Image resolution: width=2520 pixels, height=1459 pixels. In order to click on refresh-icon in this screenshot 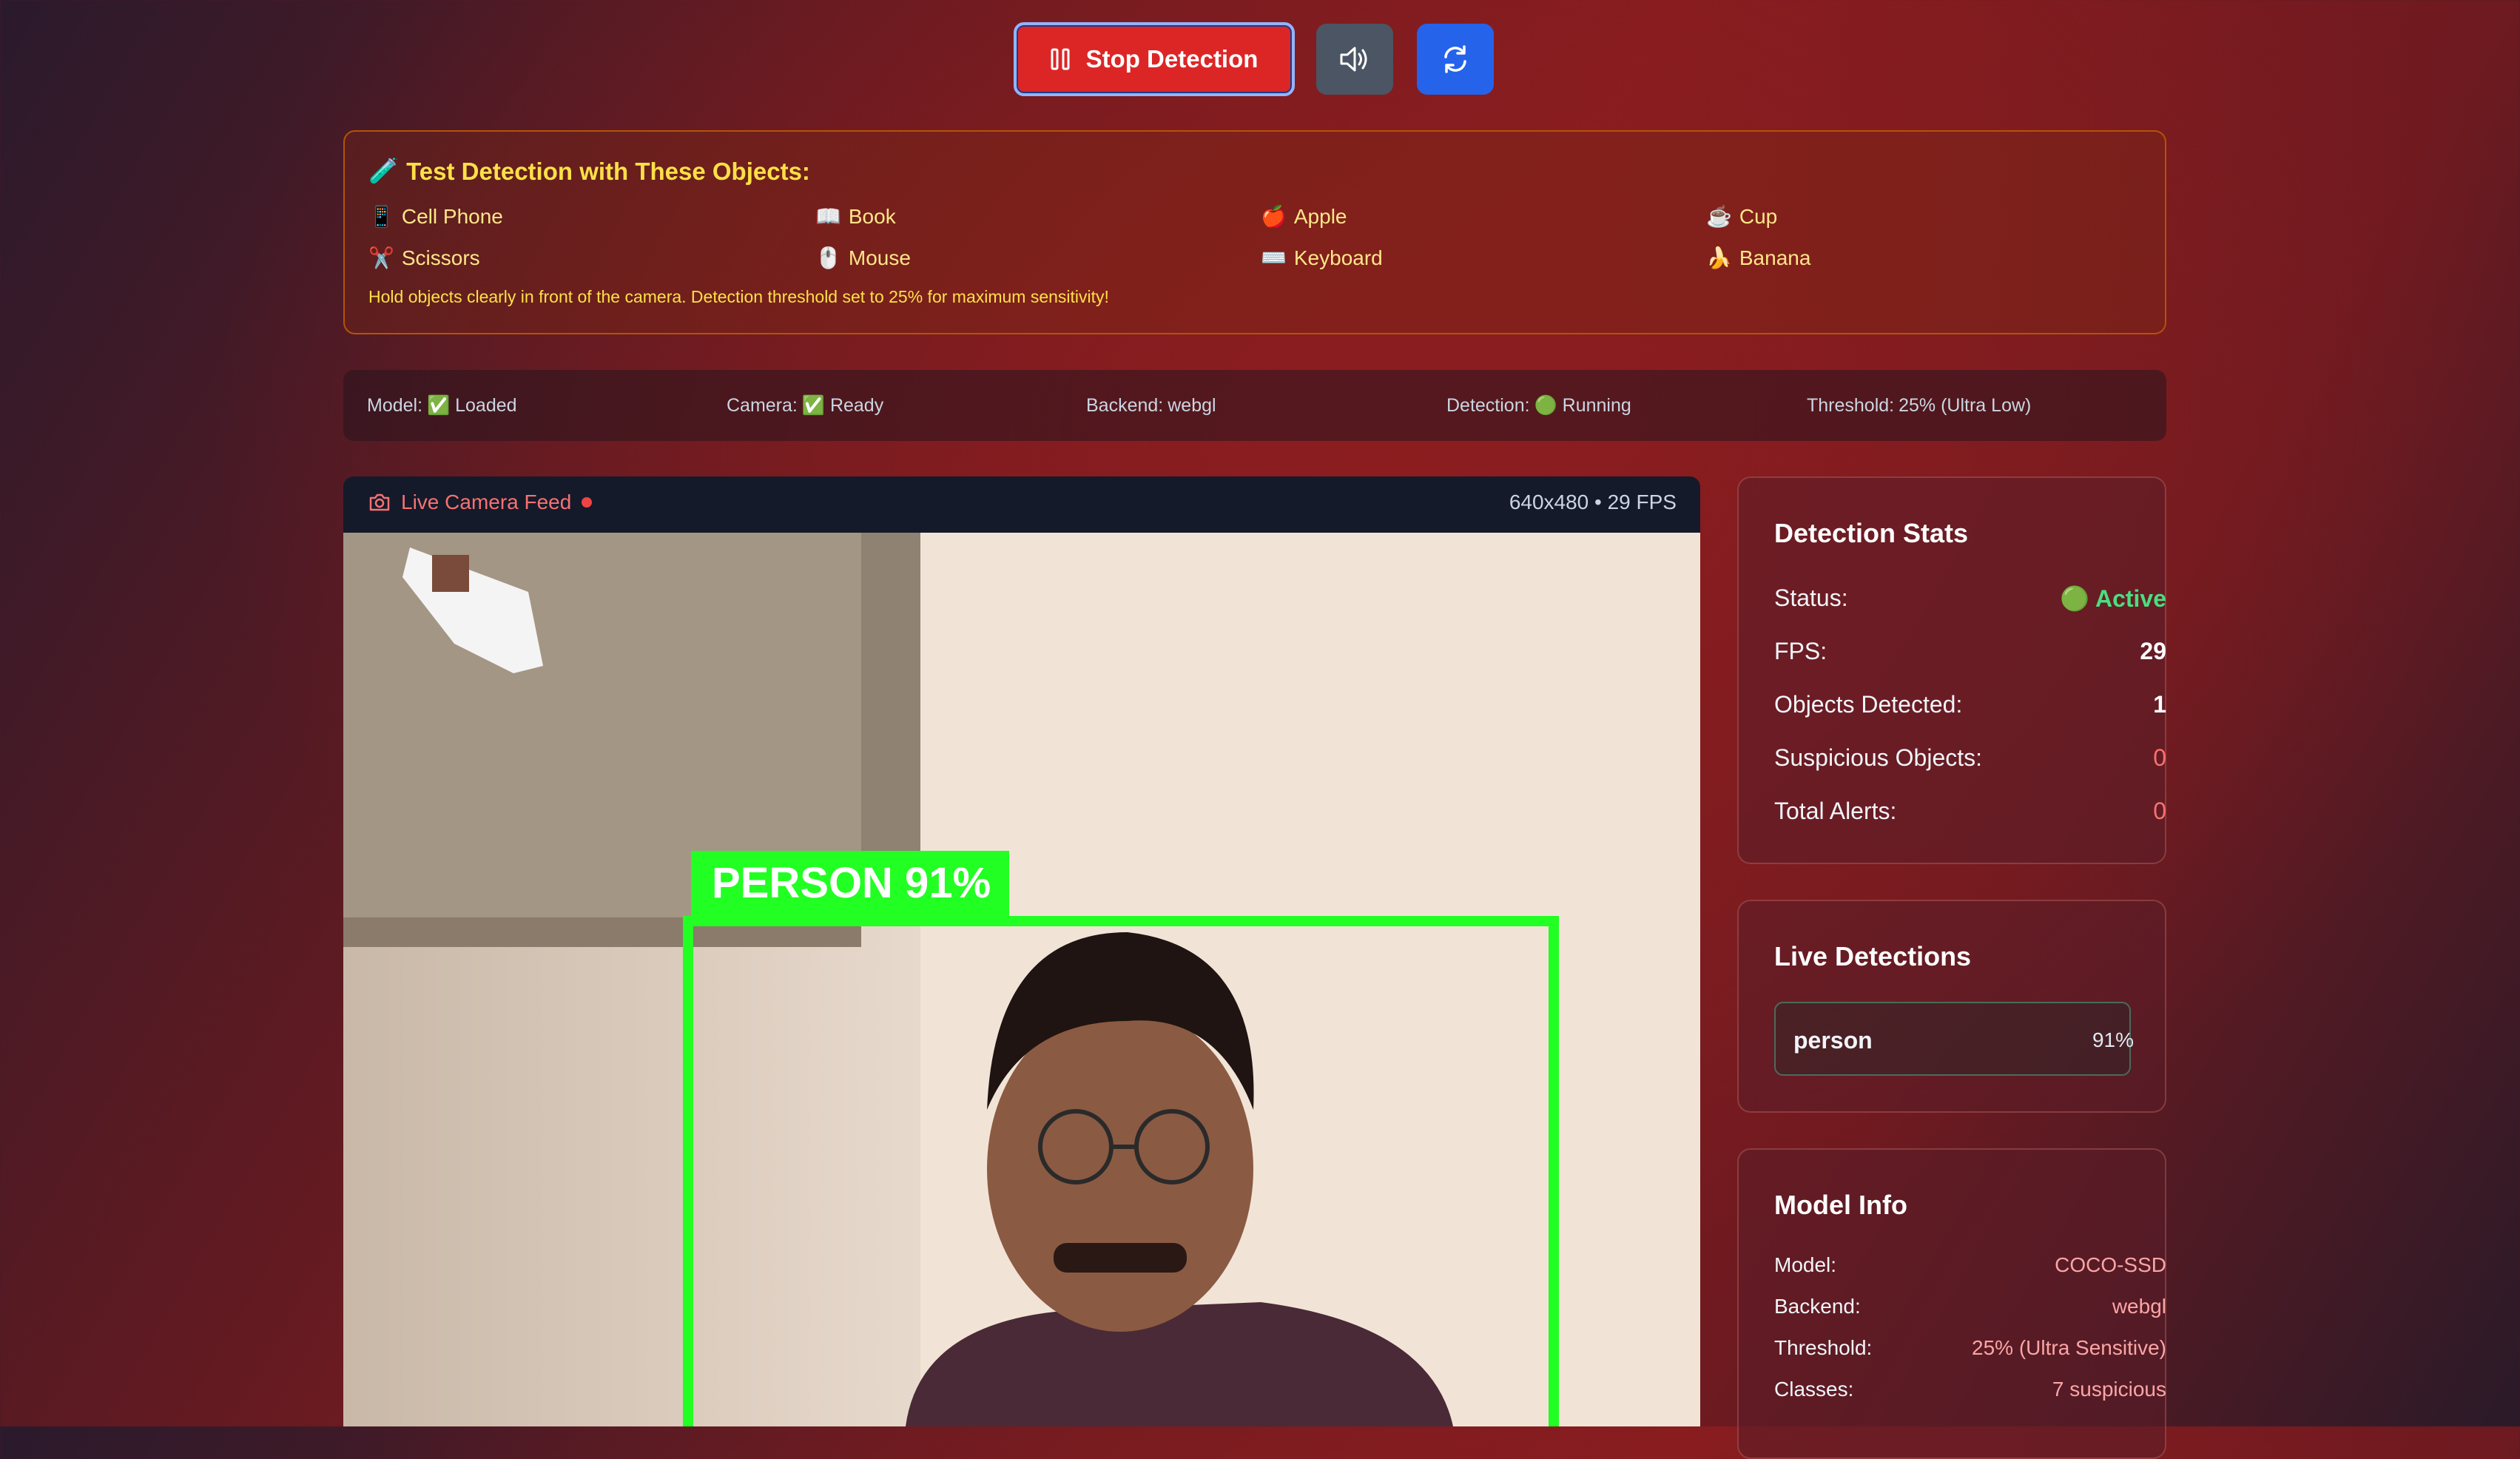, I will do `click(1455, 59)`.